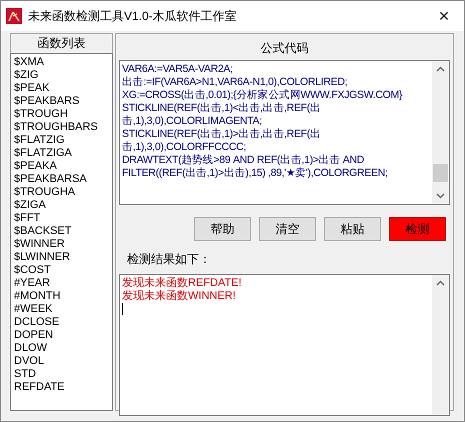  I want to click on function-list-item: $ZIGA, so click(61, 205).